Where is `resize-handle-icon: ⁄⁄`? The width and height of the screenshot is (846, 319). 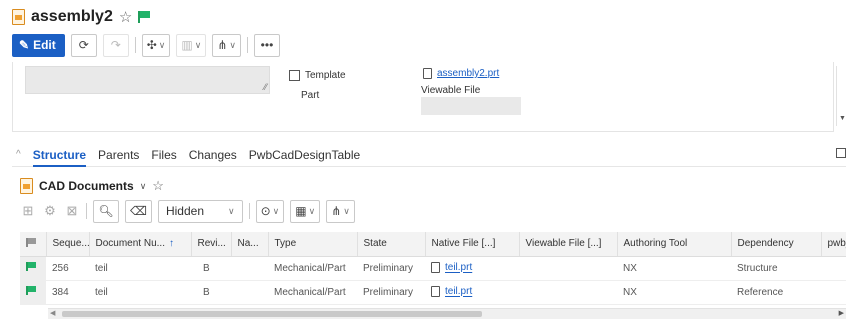 resize-handle-icon: ⁄⁄ is located at coordinates (265, 87).